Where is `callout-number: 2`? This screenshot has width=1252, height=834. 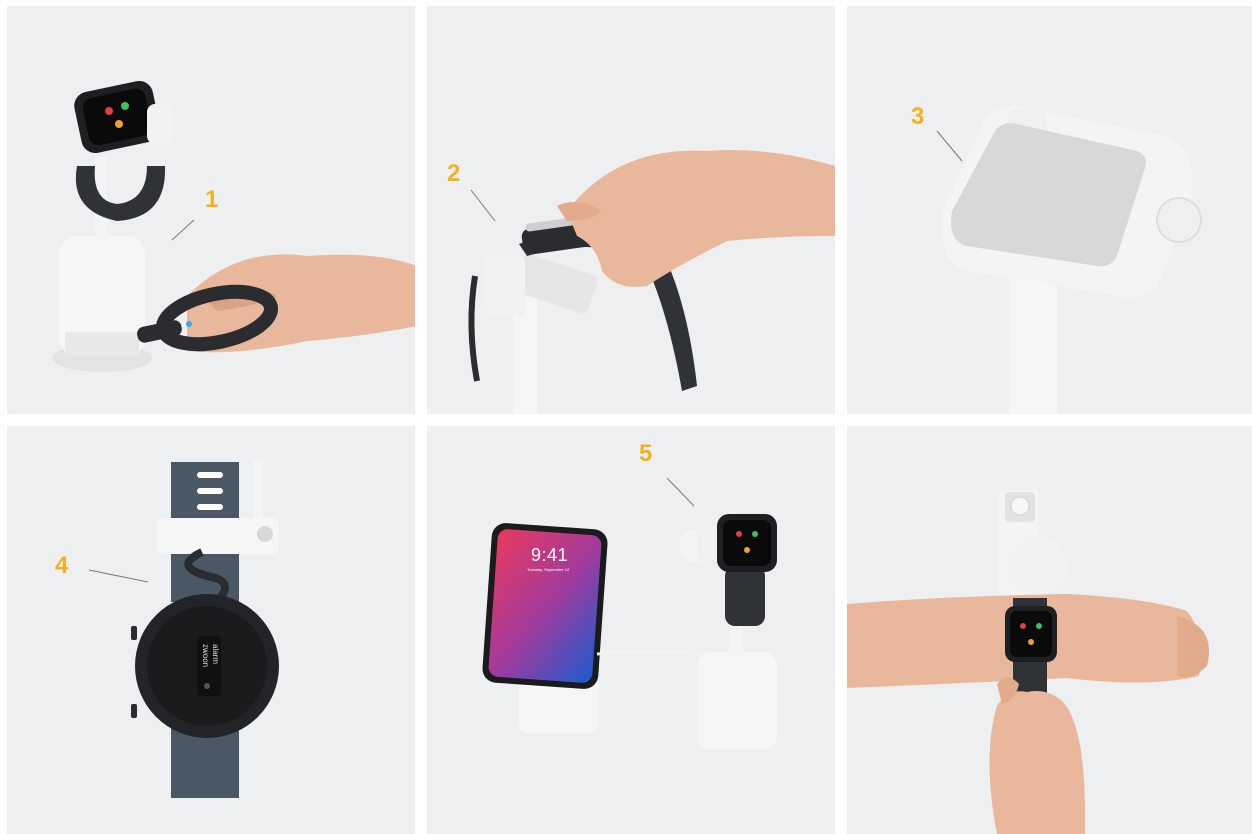
callout-number: 2 is located at coordinates (454, 173).